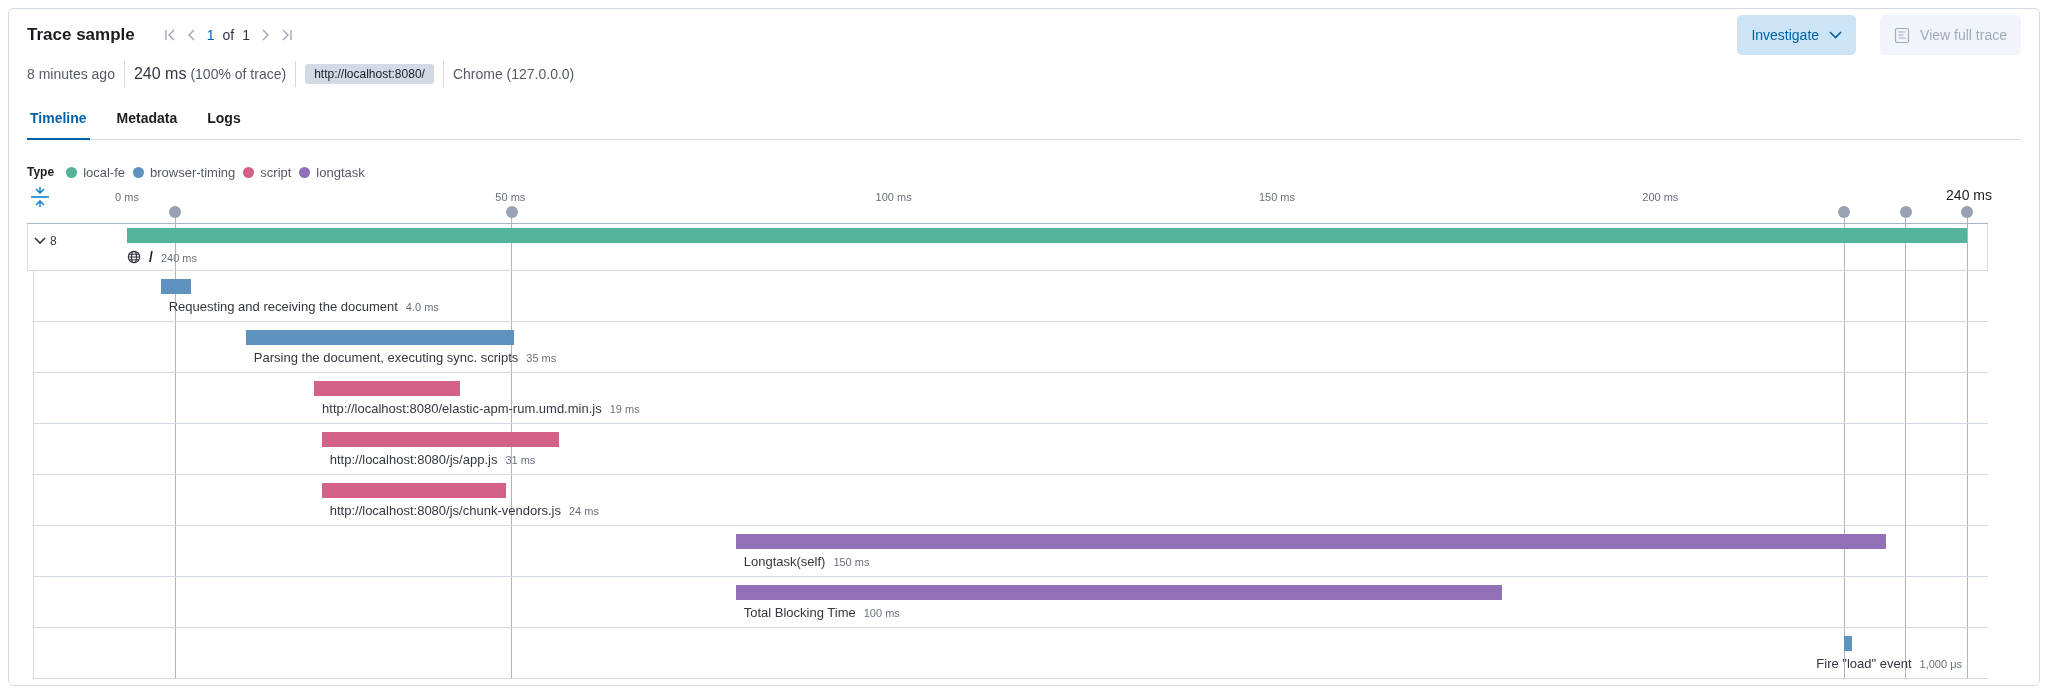 The height and width of the screenshot is (698, 2048). Describe the element at coordinates (1660, 197) in the screenshot. I see `axis-tick-label: 200 ms` at that location.